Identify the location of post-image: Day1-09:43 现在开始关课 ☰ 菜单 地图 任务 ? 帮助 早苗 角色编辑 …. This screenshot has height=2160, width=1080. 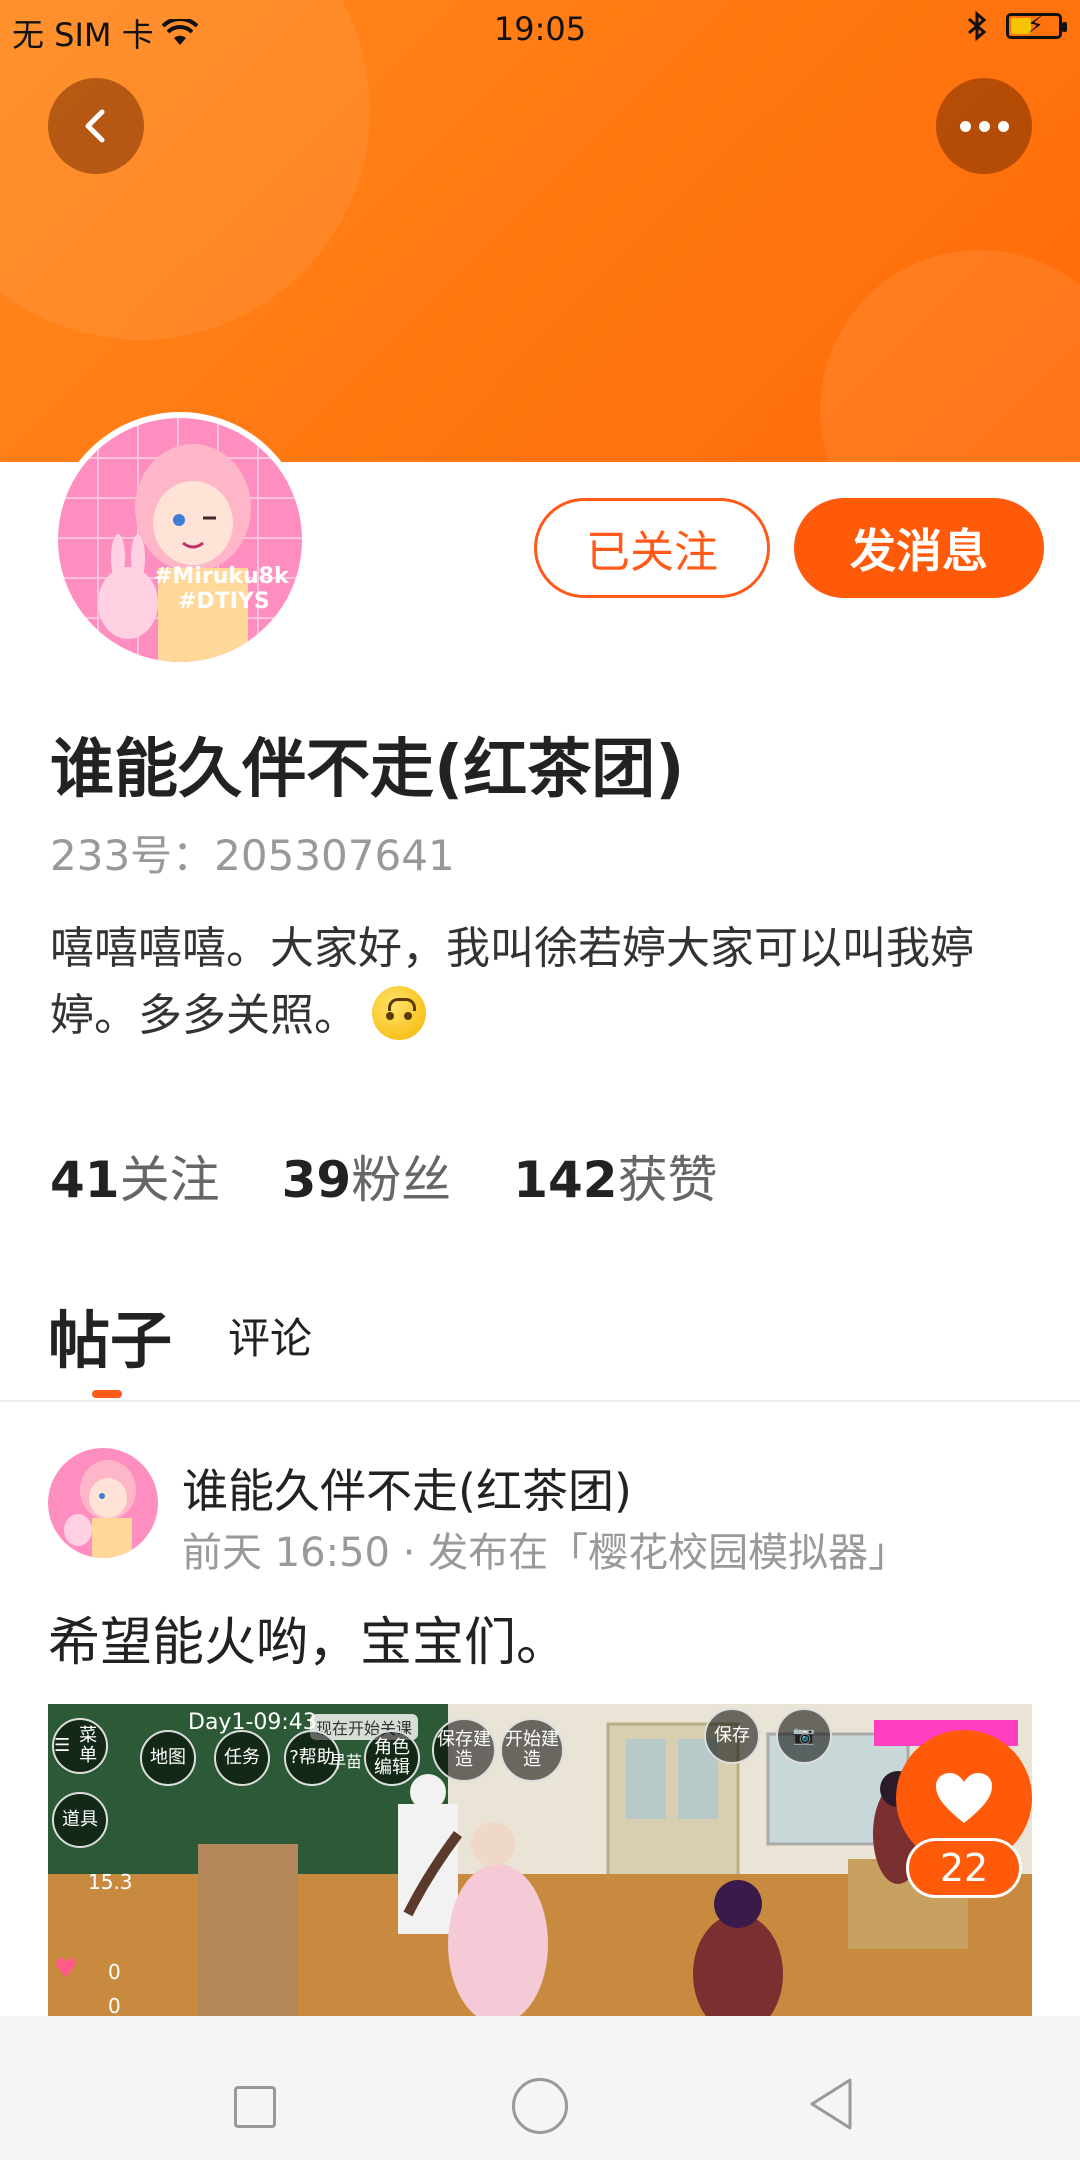
(540, 1860).